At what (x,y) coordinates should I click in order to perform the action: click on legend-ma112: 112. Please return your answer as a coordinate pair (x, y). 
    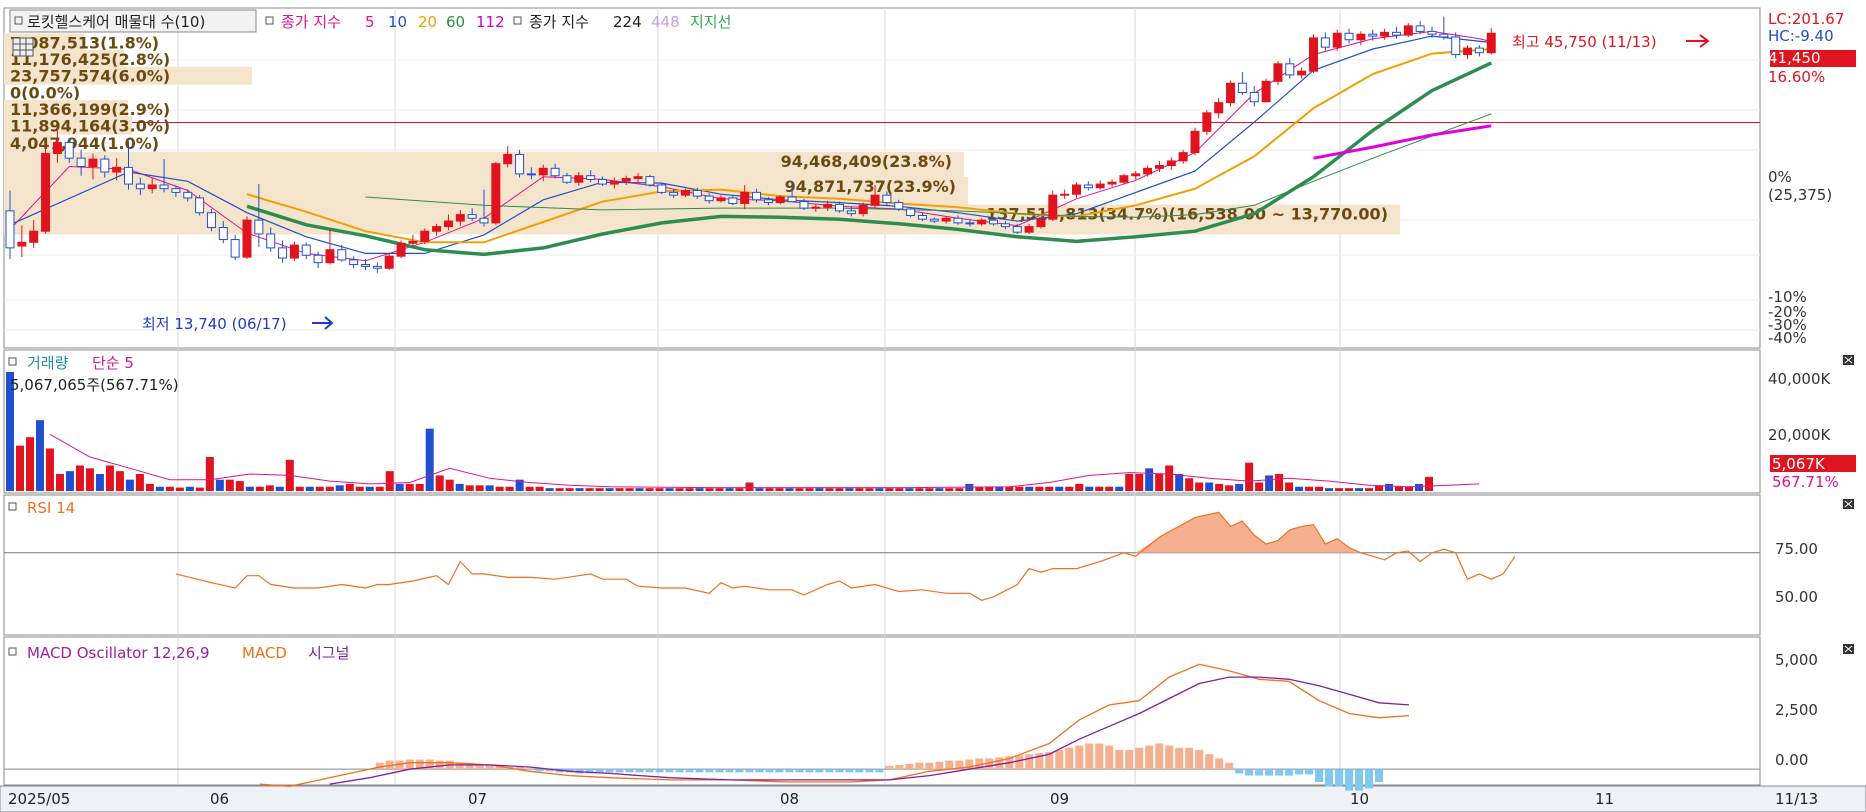
    Looking at the image, I should click on (490, 22).